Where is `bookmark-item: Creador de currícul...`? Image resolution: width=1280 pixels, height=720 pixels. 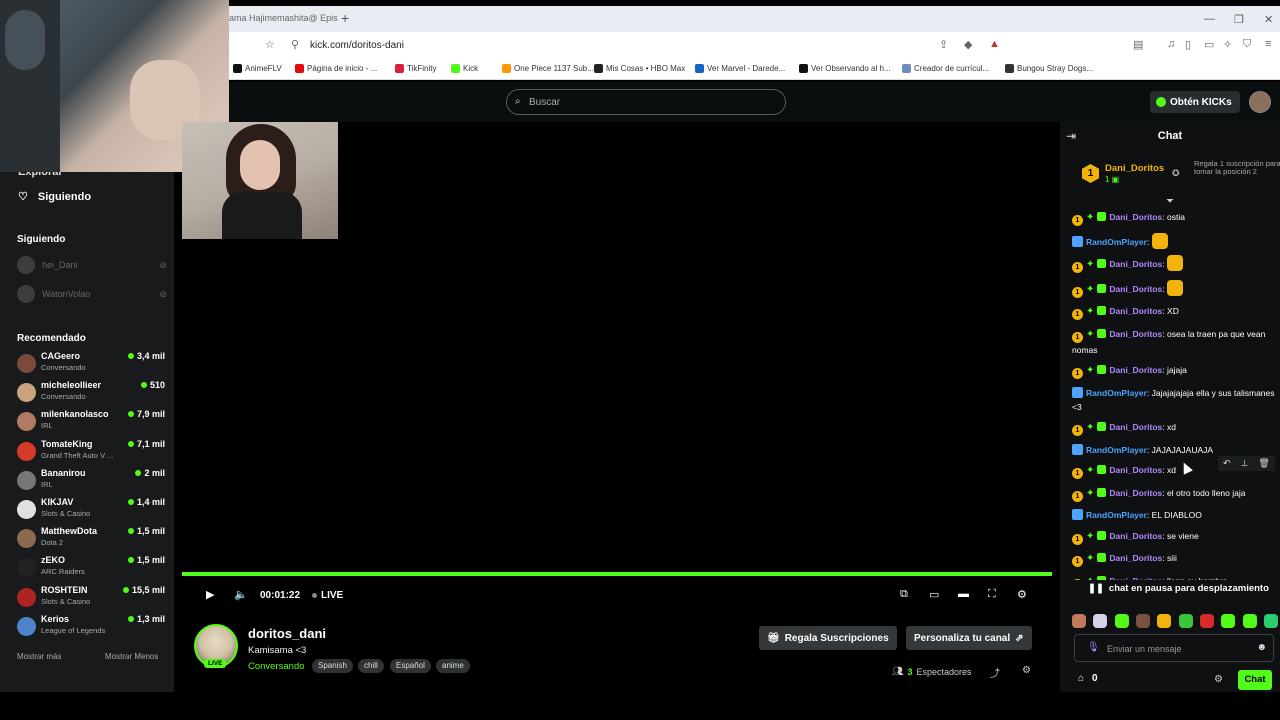 bookmark-item: Creador de currícul... is located at coordinates (945, 68).